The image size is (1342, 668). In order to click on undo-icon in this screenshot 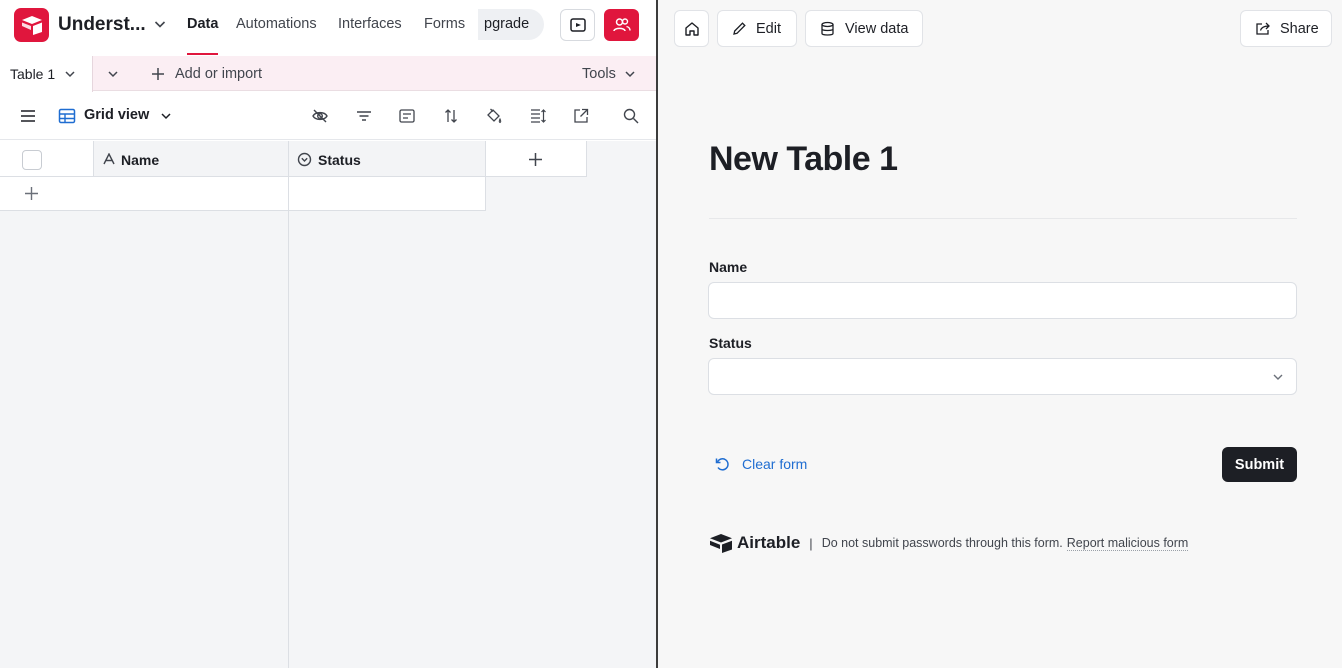, I will do `click(722, 464)`.